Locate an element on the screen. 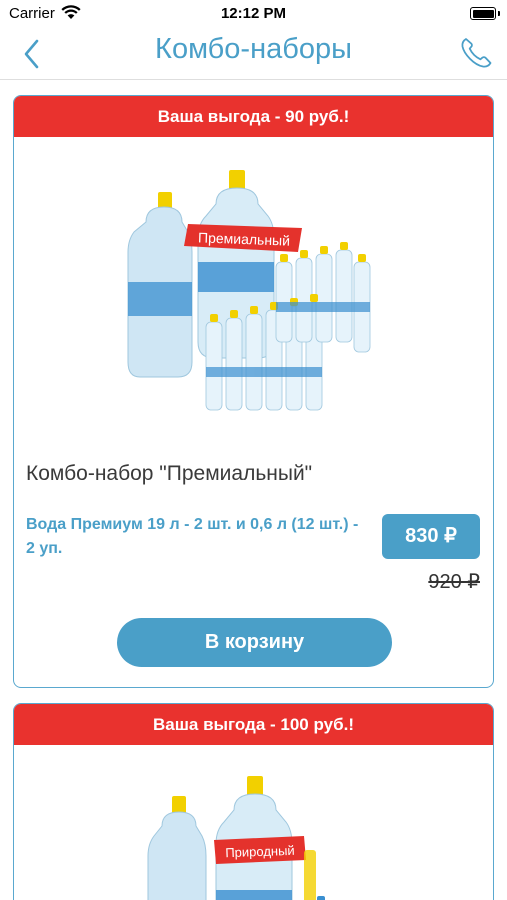 The image size is (507, 900). savings-banner: Ваша выгода - 100 руб.! is located at coordinates (253, 724).